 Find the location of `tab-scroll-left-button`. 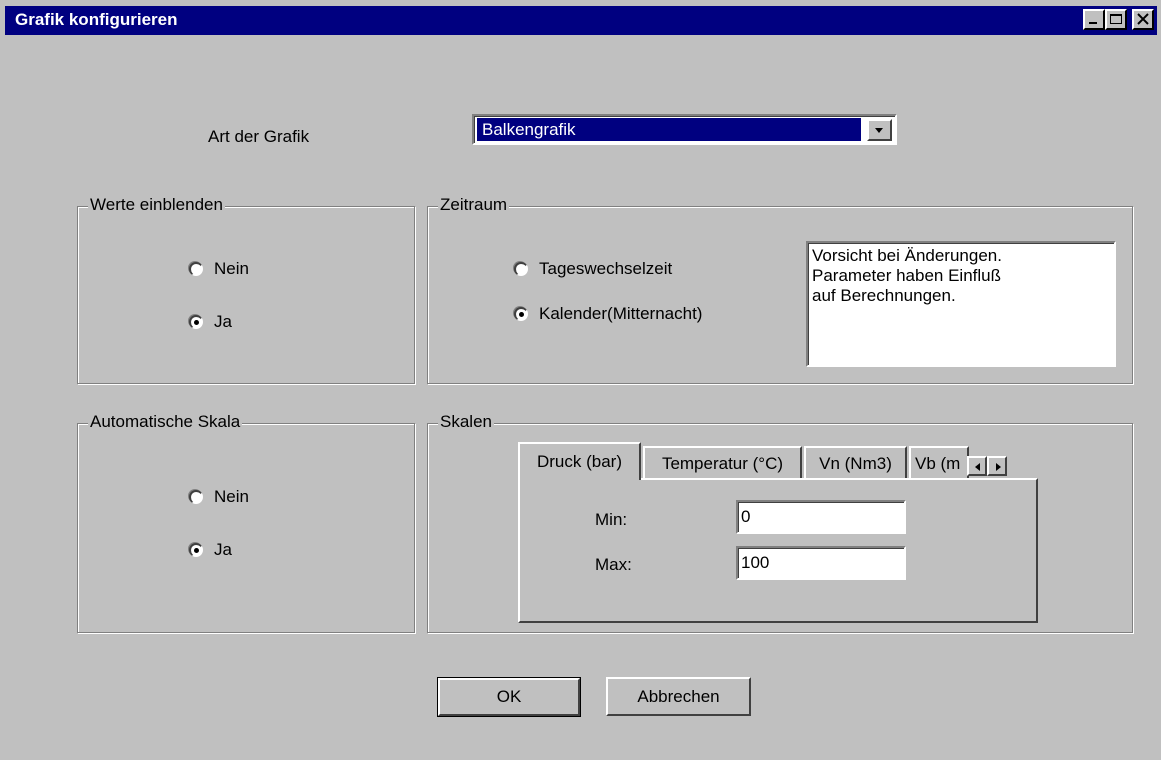

tab-scroll-left-button is located at coordinates (977, 466).